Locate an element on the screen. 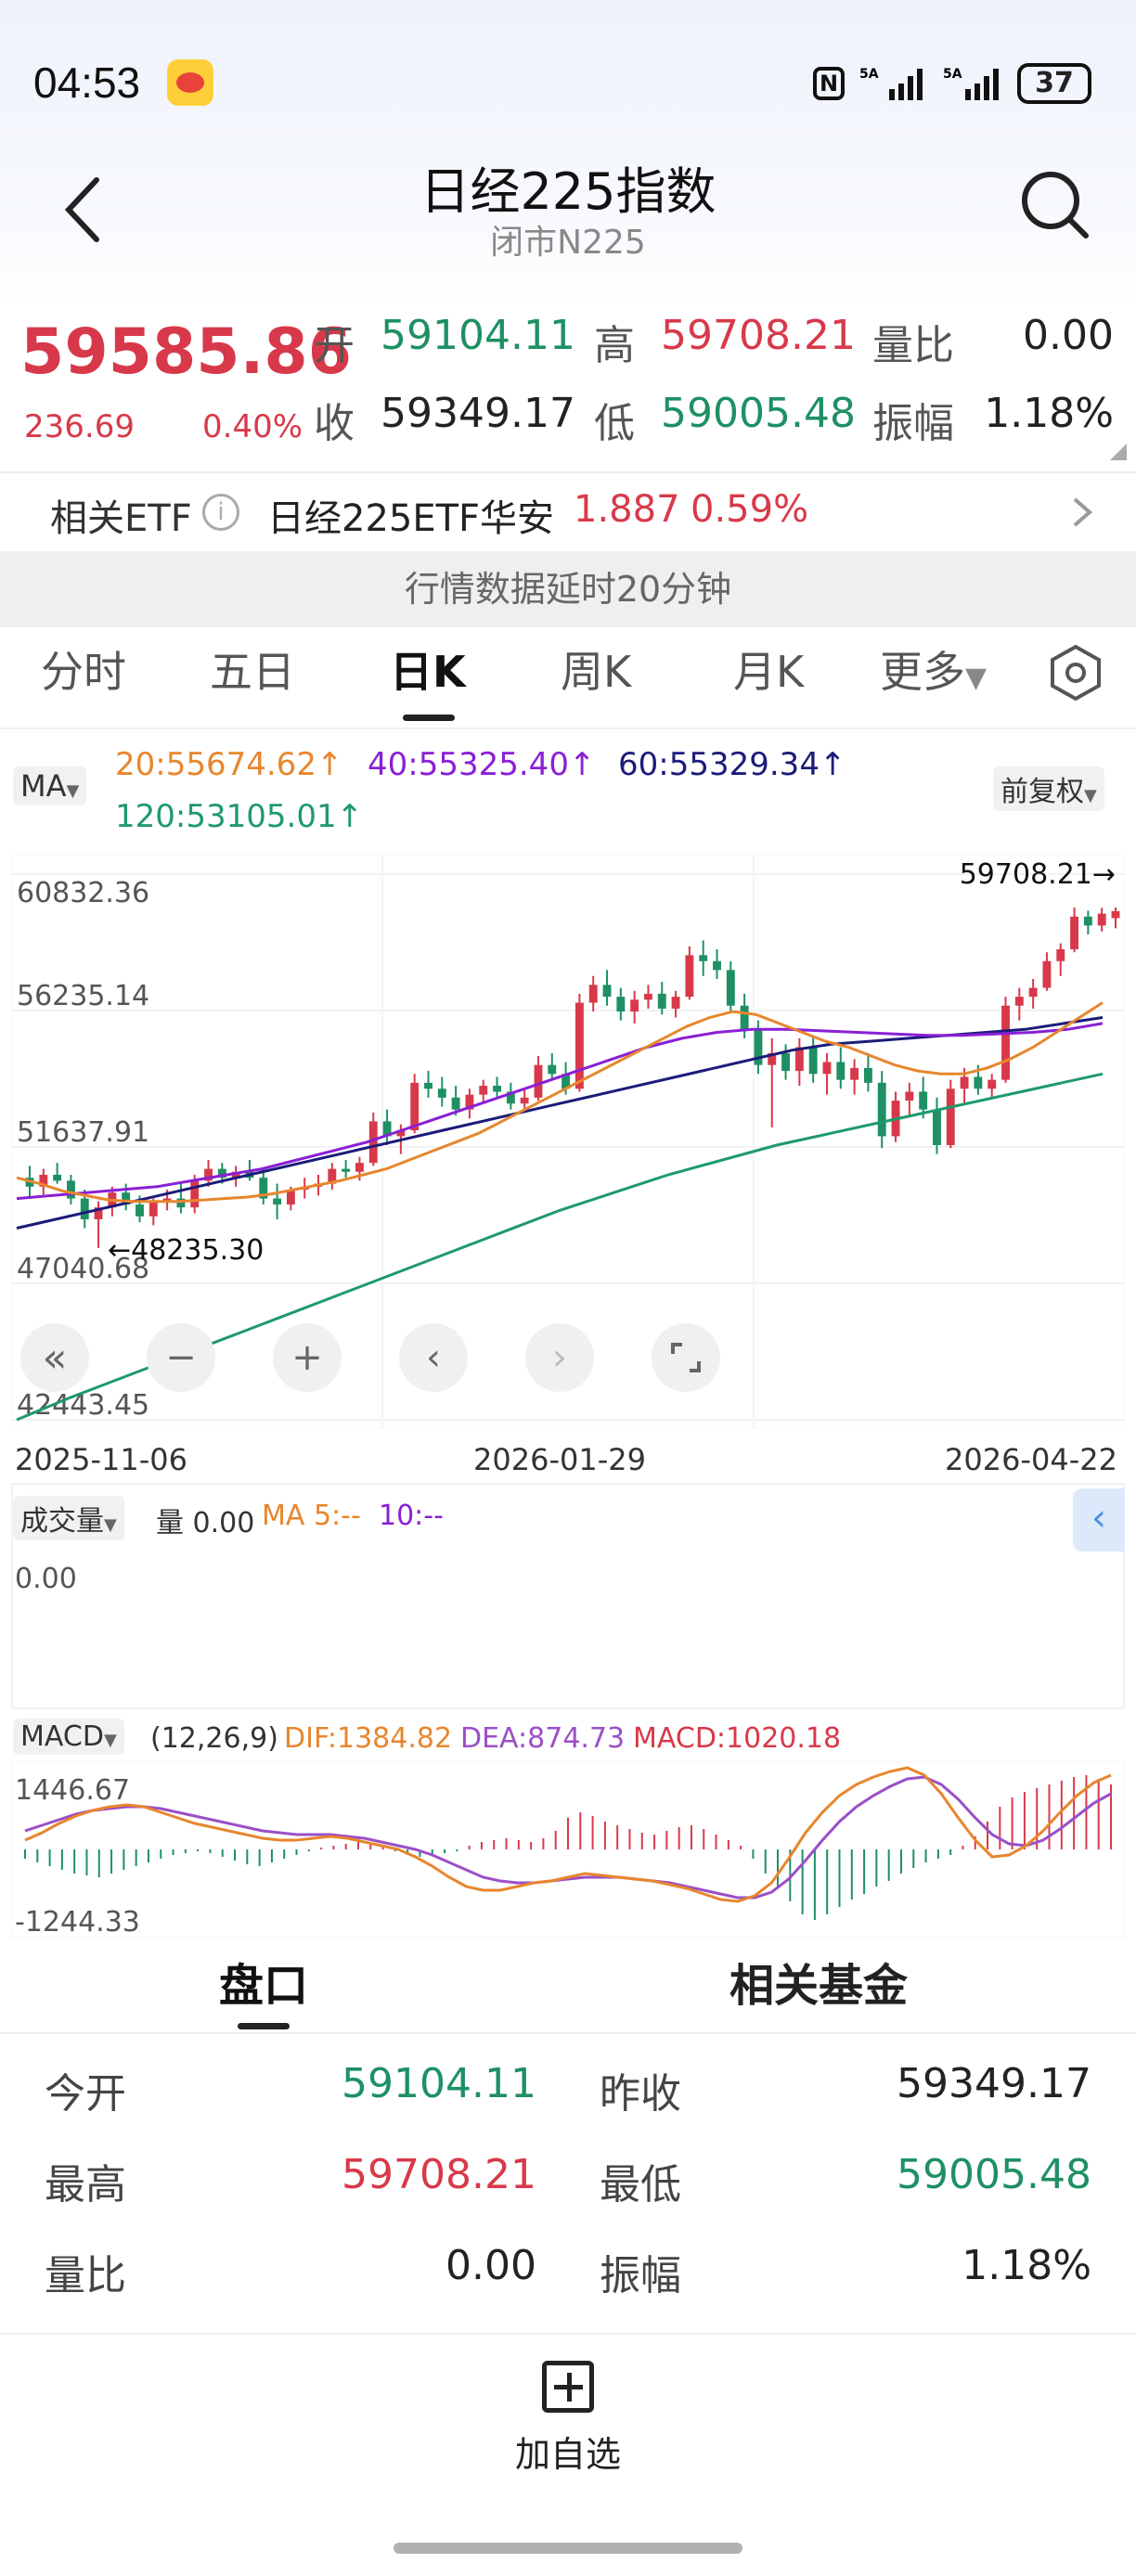 The image size is (1136, 2576). ma60-legend: 60:55329.34↑ is located at coordinates (732, 765).